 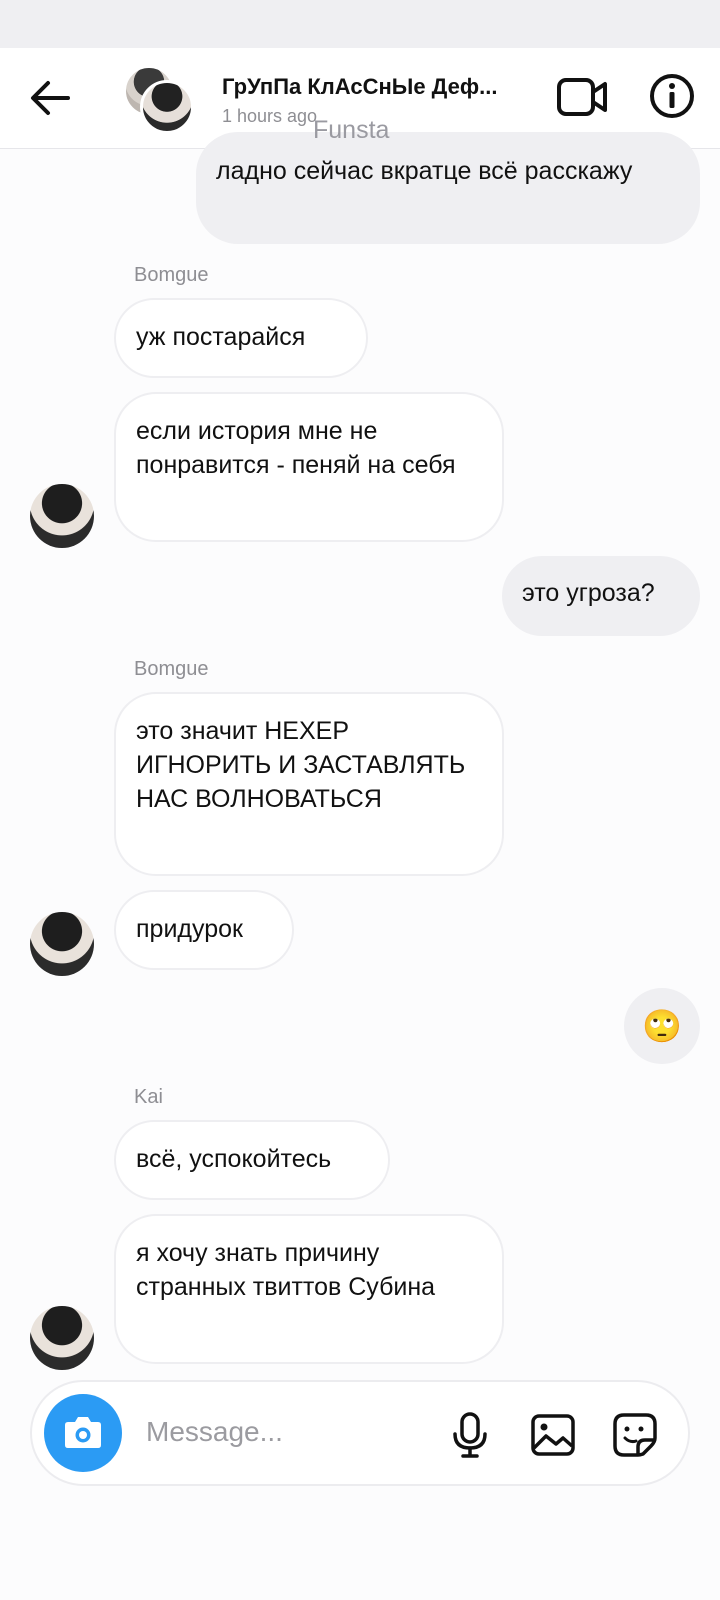 I want to click on outgoing-emoji-message: 🙄, so click(x=662, y=1026).